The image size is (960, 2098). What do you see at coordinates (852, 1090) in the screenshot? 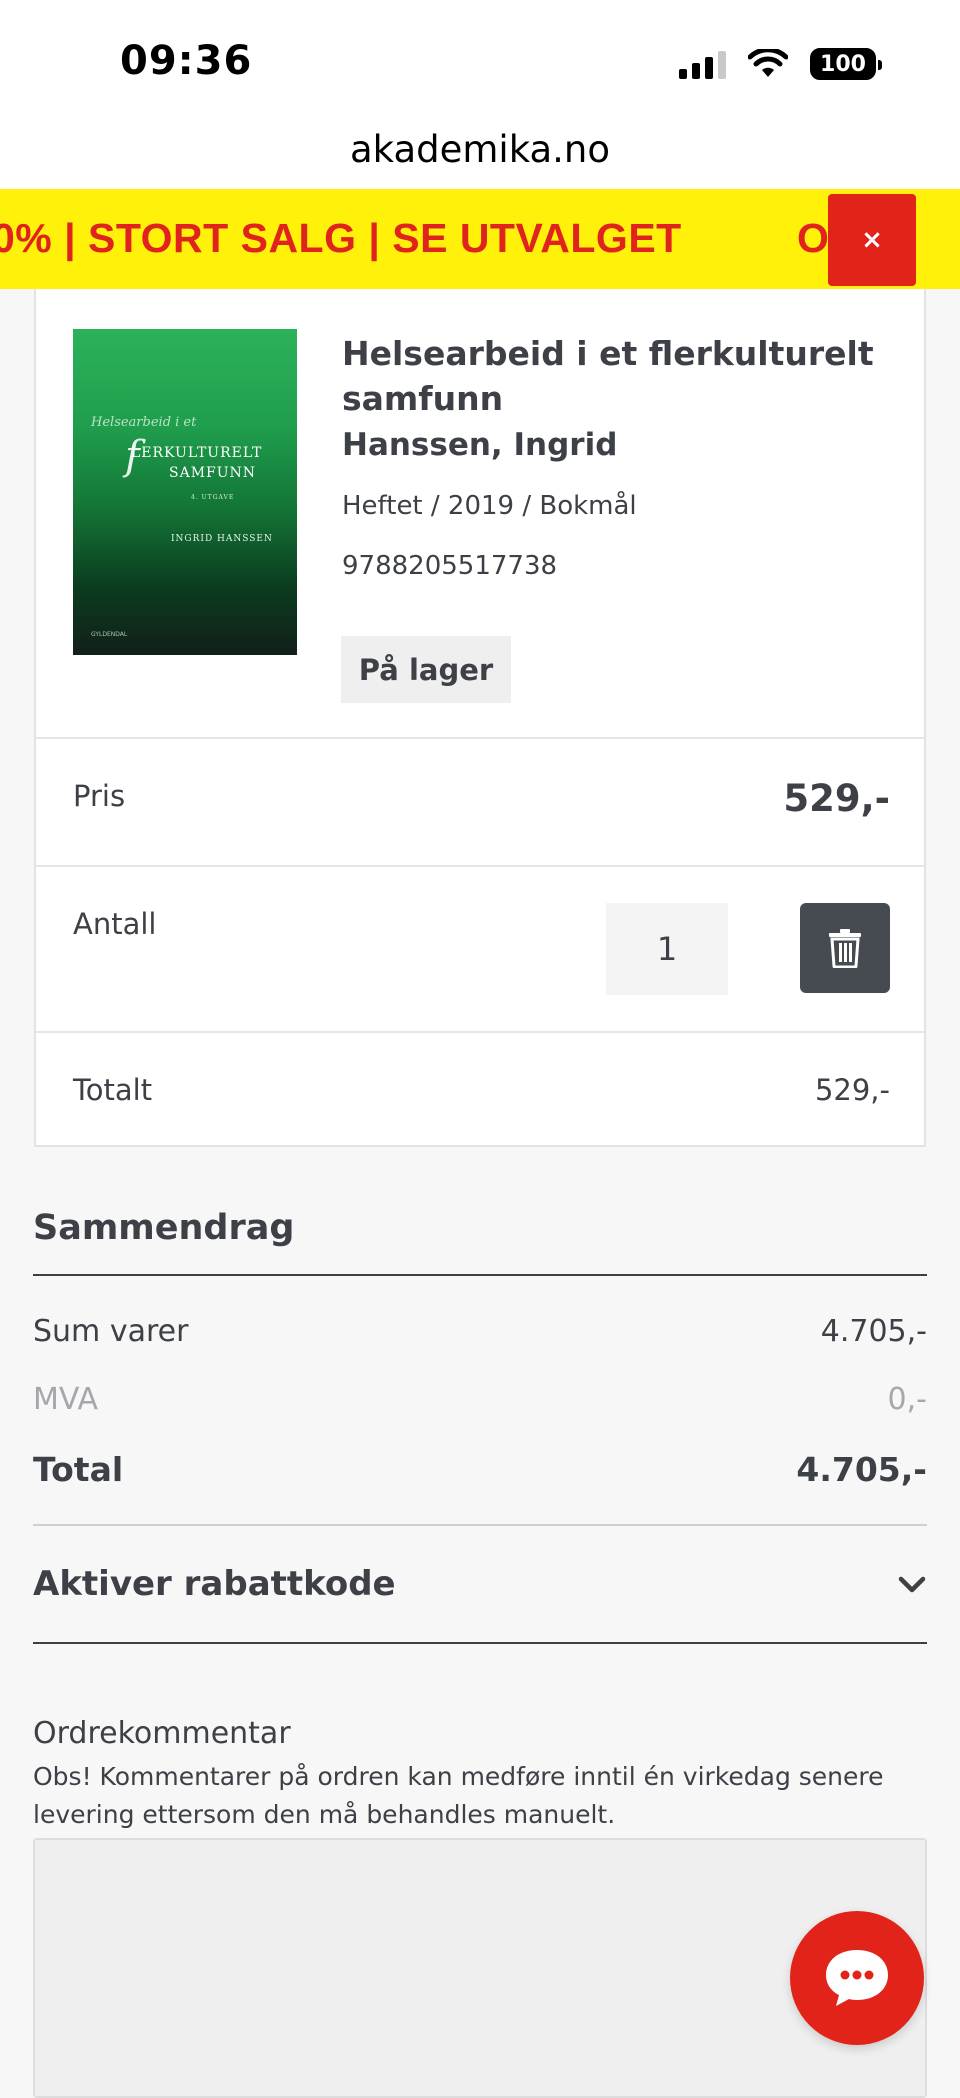
I see `line-total-value: 529,-` at bounding box center [852, 1090].